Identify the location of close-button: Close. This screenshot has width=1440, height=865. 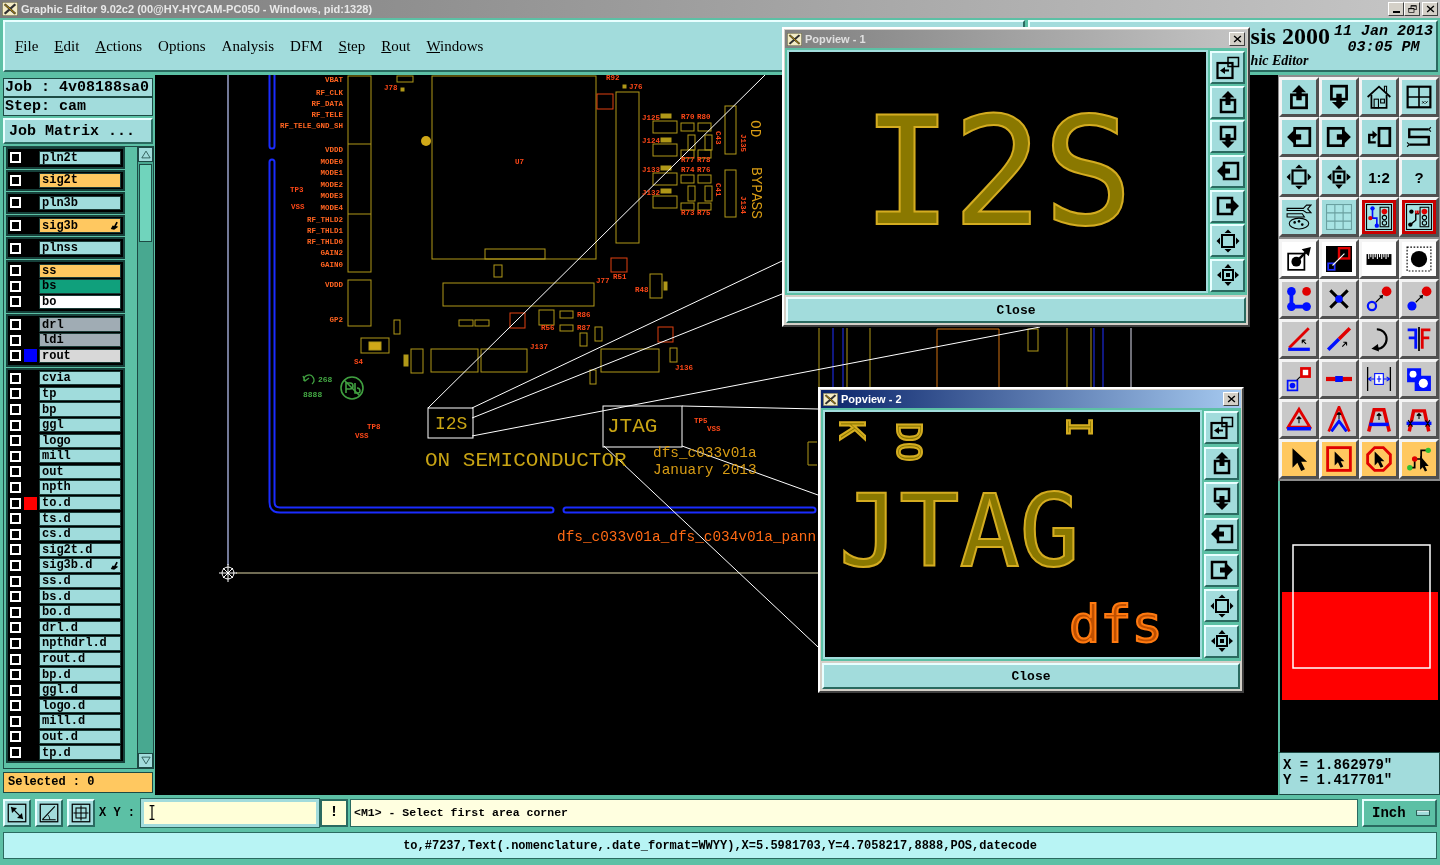
(1031, 676).